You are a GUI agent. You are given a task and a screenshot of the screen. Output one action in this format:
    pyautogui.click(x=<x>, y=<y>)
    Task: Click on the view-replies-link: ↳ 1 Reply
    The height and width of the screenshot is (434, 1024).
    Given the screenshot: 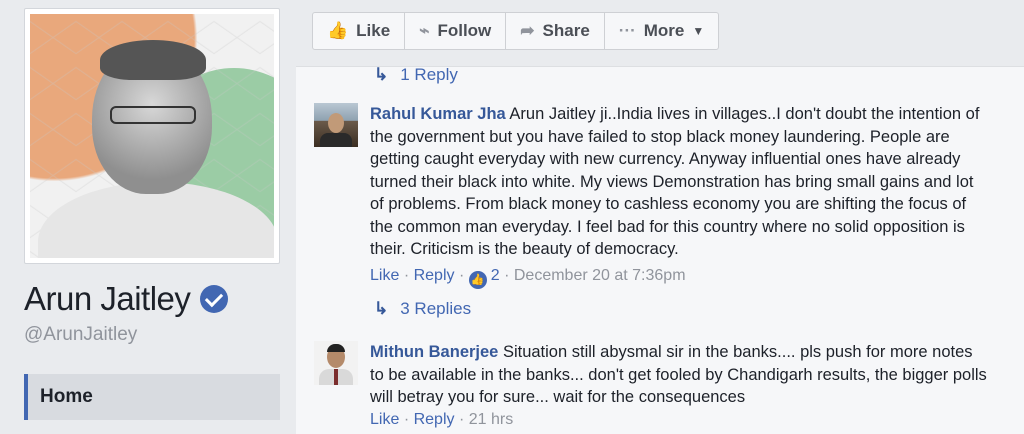 What is the action you would take?
    pyautogui.click(x=416, y=75)
    